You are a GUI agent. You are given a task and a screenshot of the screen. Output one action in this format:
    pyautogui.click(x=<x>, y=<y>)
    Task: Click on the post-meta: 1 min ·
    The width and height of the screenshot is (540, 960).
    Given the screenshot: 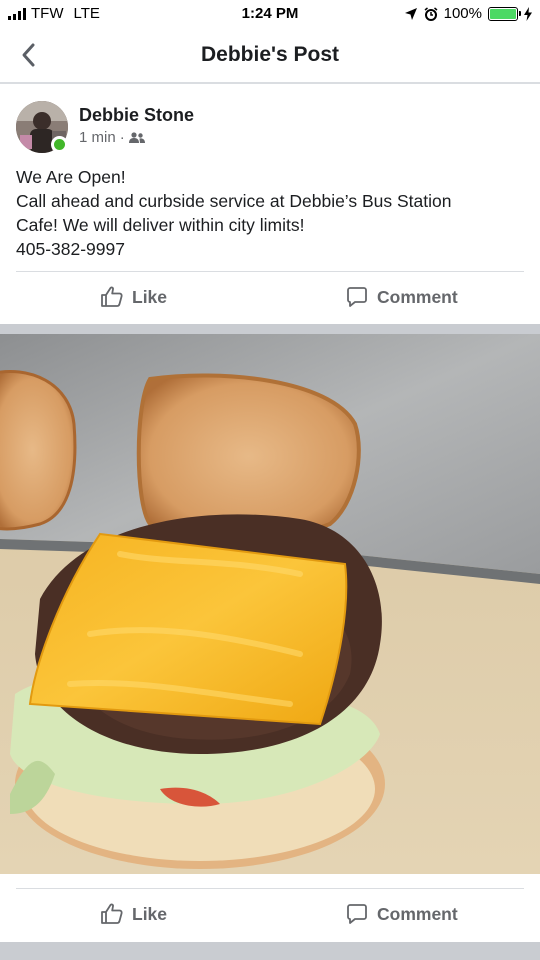 What is the action you would take?
    pyautogui.click(x=112, y=137)
    